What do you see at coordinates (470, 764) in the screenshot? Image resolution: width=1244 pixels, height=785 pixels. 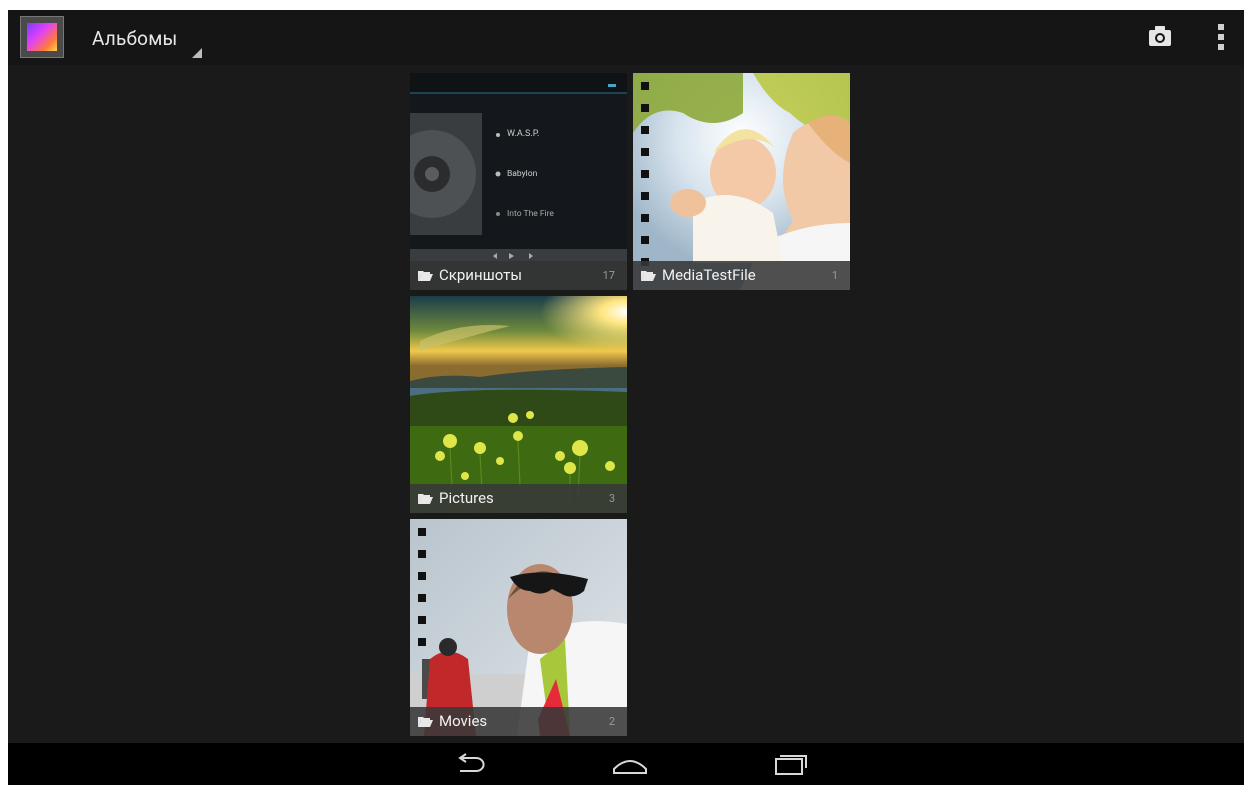 I see `back-icon` at bounding box center [470, 764].